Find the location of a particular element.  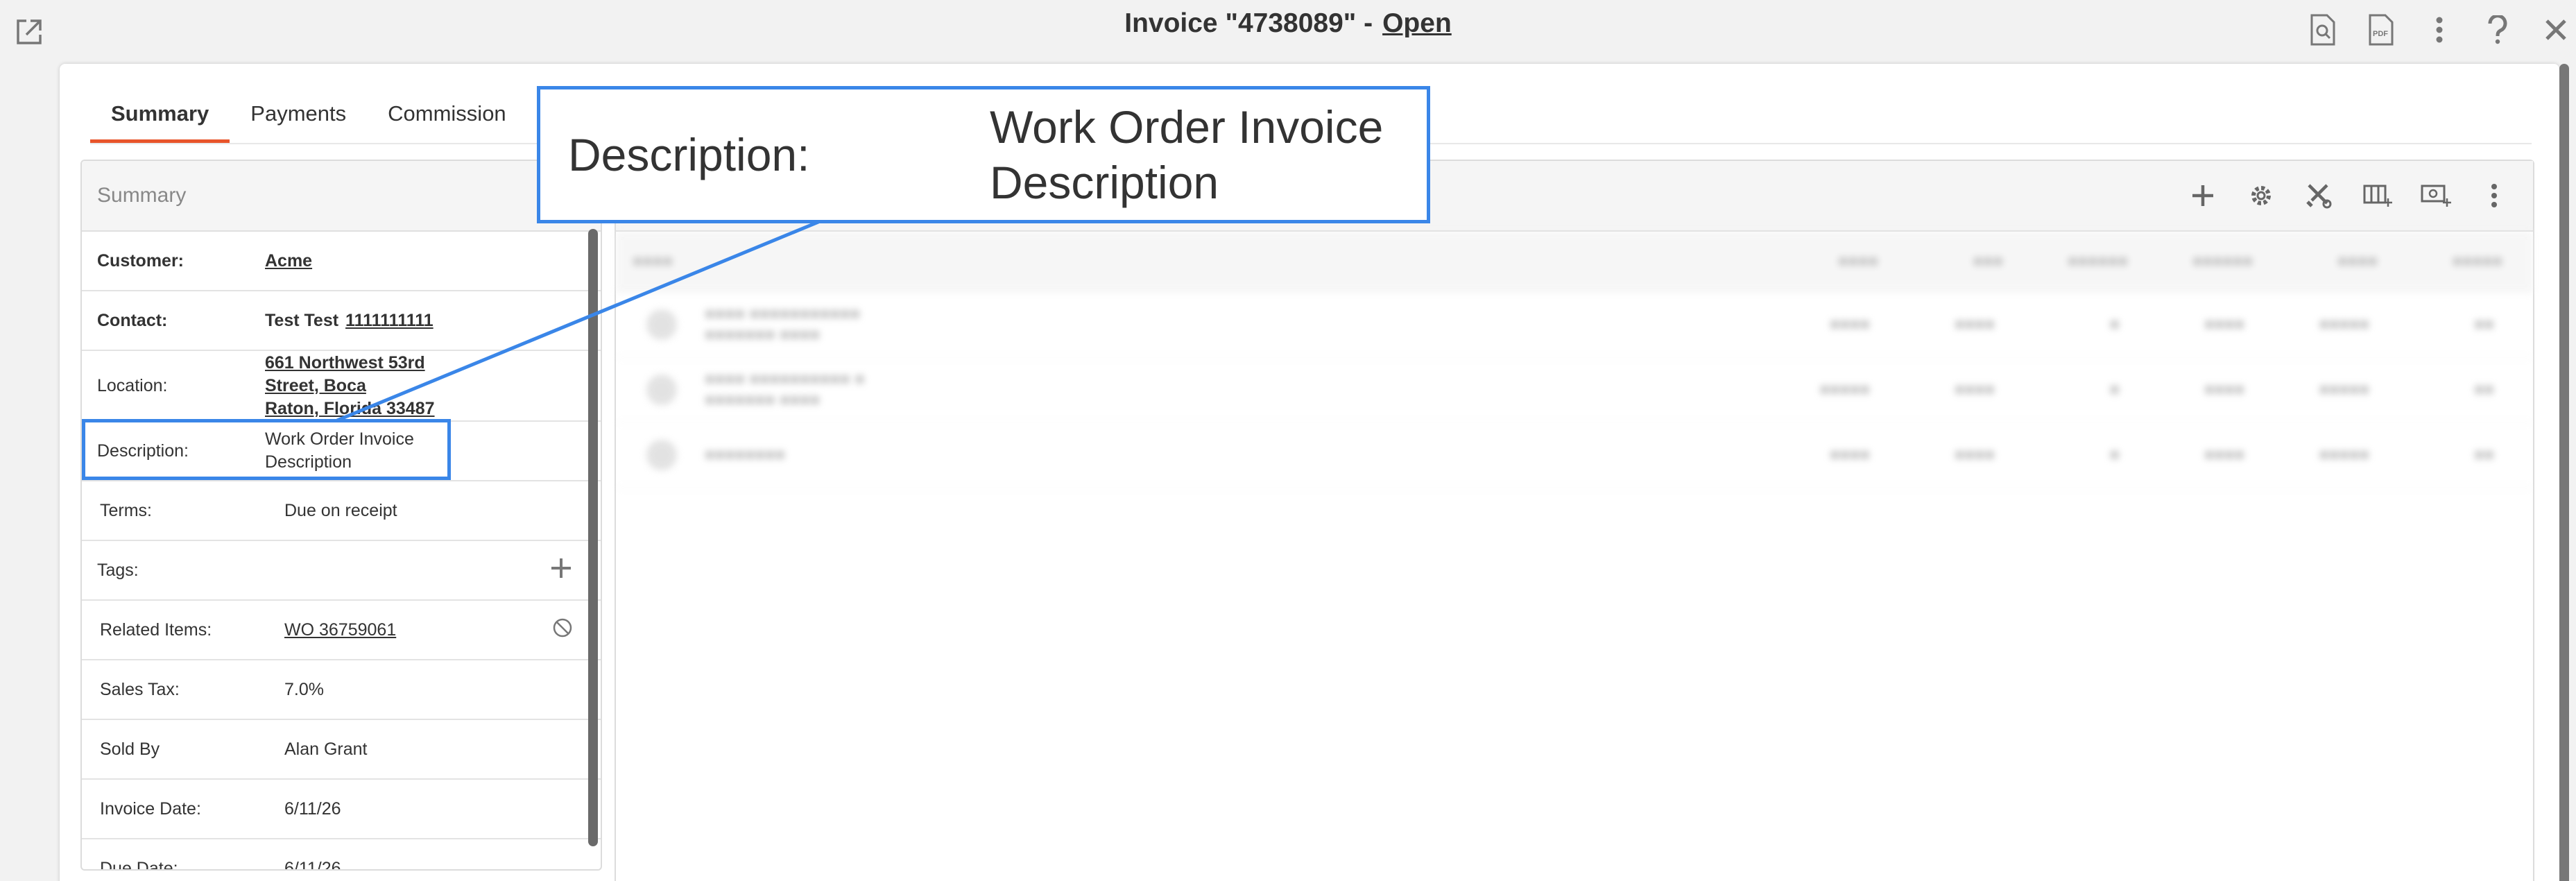

line-items-header: ■■■■ ■■■■ ■■■ ■■■■■■ ■■■■■■ ■■■■ ■■■■■ is located at coordinates (1574, 262).